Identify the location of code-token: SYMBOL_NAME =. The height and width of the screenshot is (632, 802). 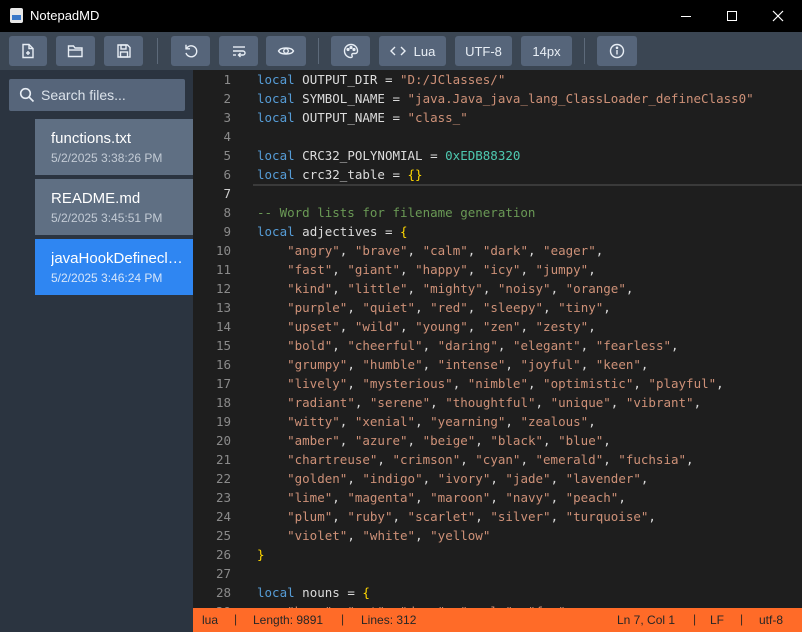
(351, 98).